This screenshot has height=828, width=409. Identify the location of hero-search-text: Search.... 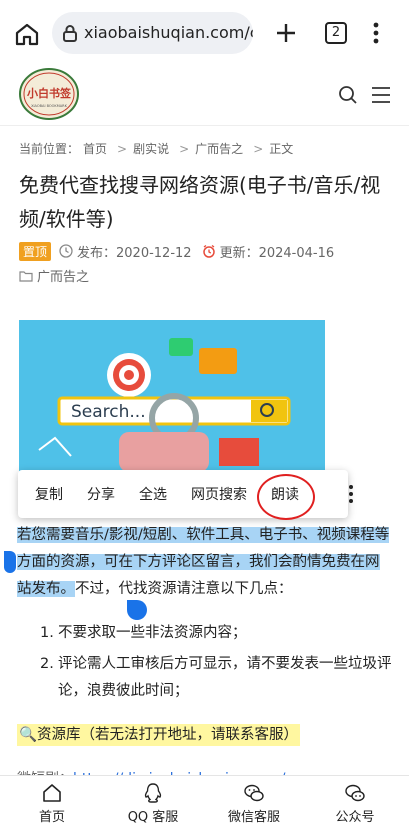
(108, 412).